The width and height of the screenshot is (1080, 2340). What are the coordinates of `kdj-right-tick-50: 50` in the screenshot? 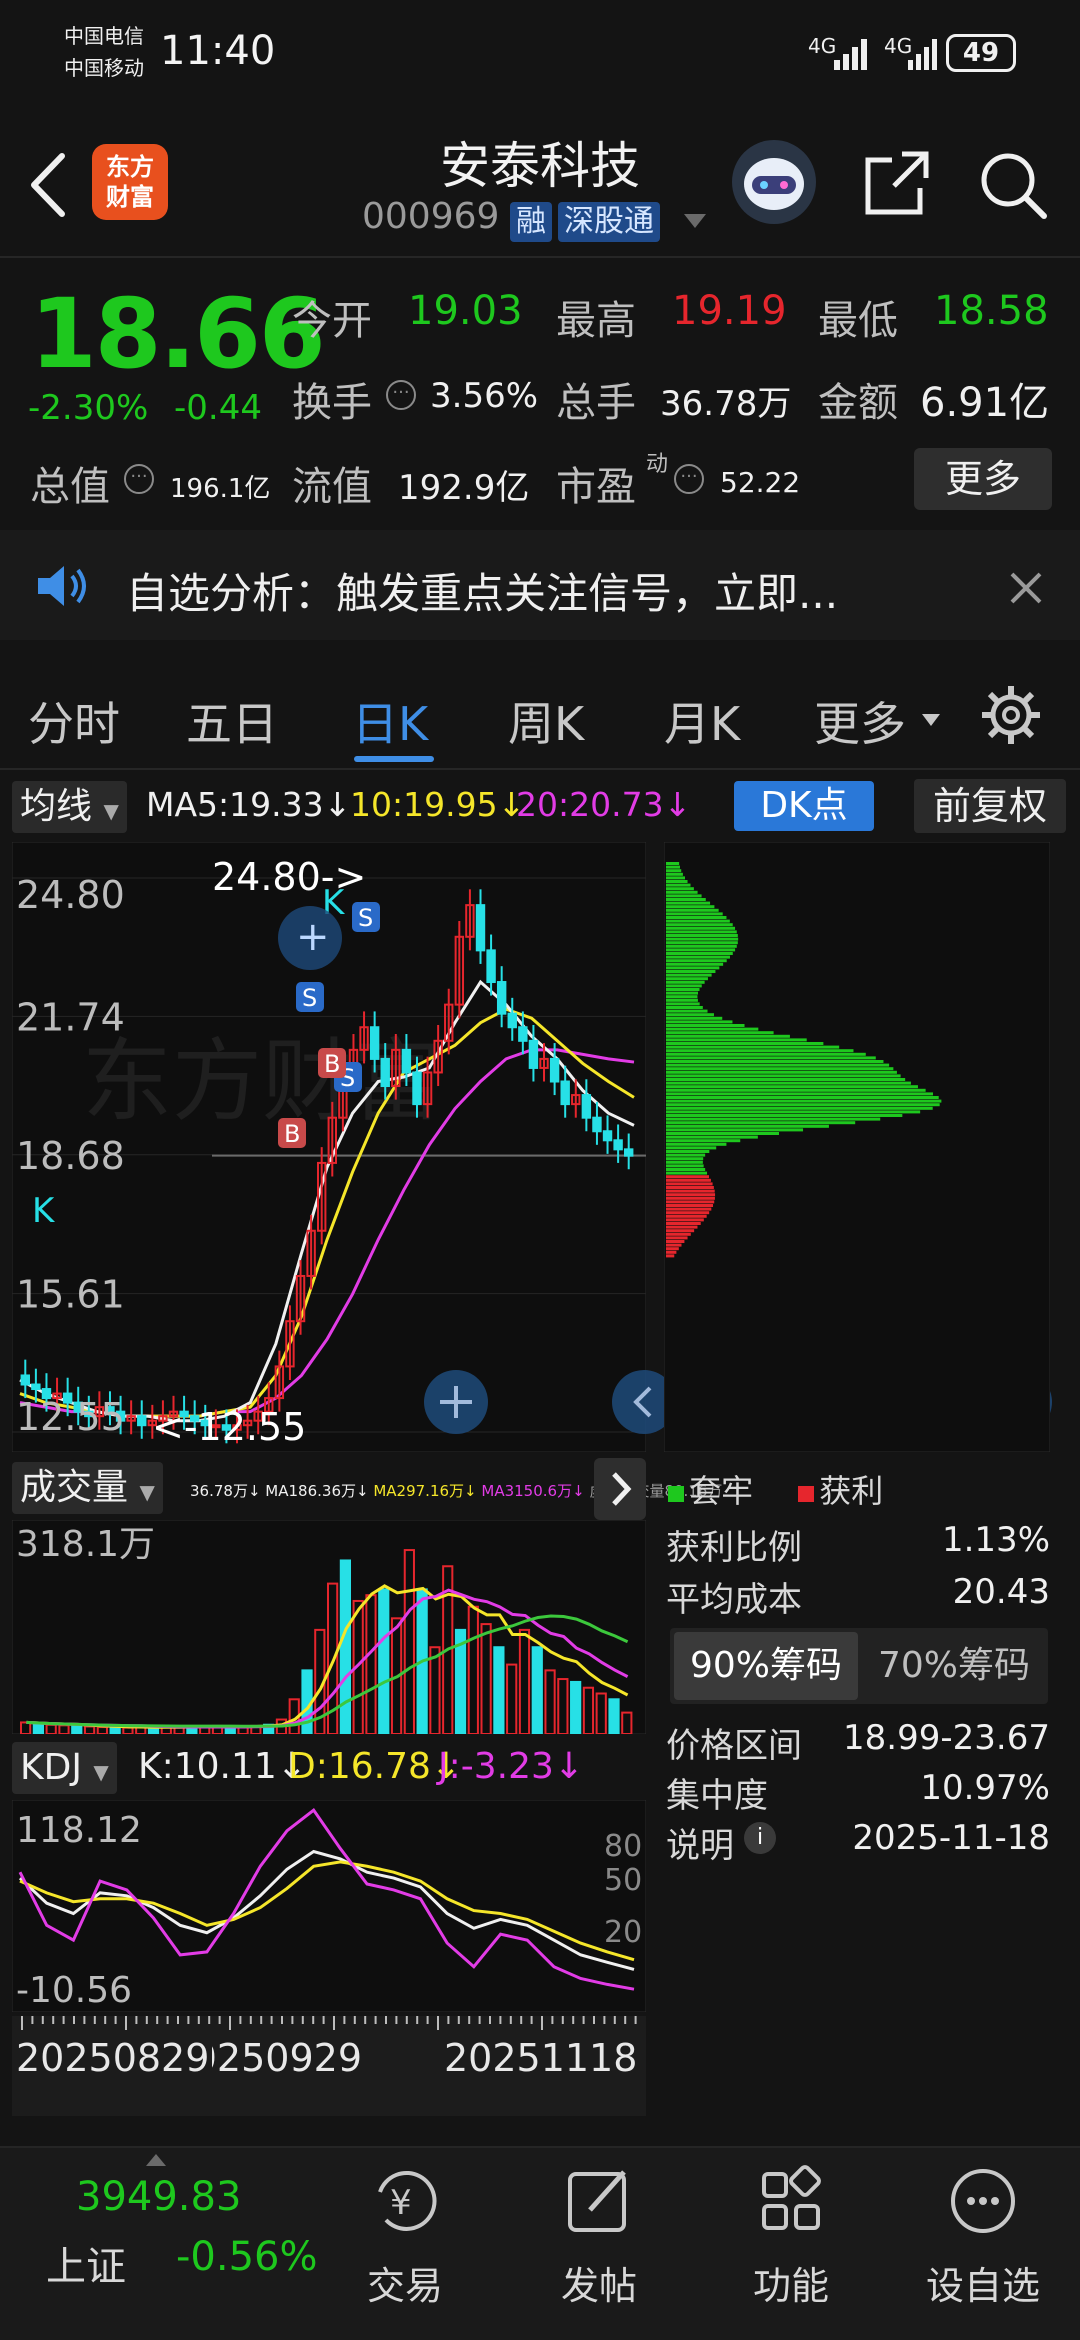 It's located at (623, 1880).